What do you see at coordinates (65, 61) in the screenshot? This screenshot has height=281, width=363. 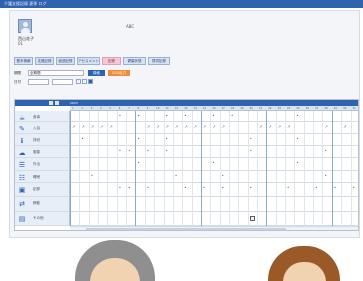 I see `tab-progress-record: 経過記録` at bounding box center [65, 61].